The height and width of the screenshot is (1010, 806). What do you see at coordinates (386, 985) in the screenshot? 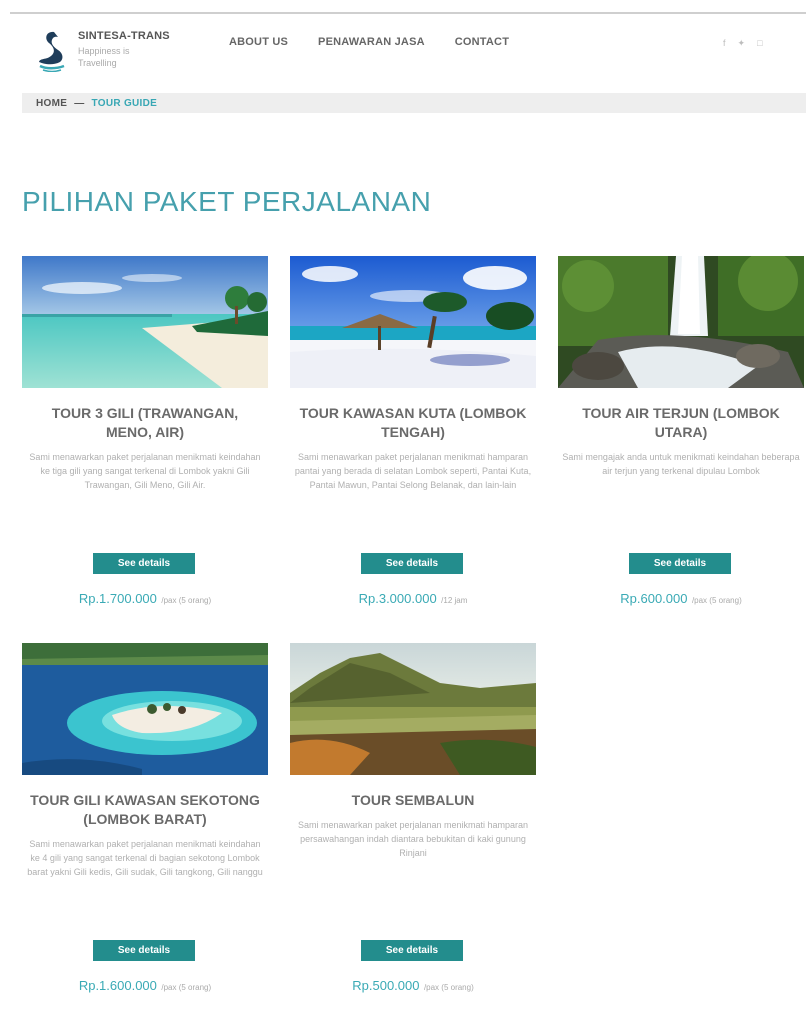
I see `price-amount: Rp.500.000` at bounding box center [386, 985].